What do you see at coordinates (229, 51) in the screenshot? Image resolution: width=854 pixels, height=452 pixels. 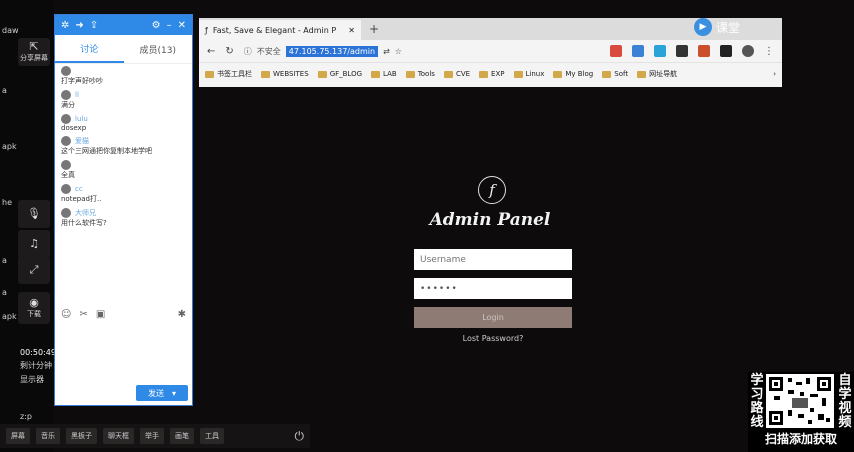 I see `reload-icon: ↻` at bounding box center [229, 51].